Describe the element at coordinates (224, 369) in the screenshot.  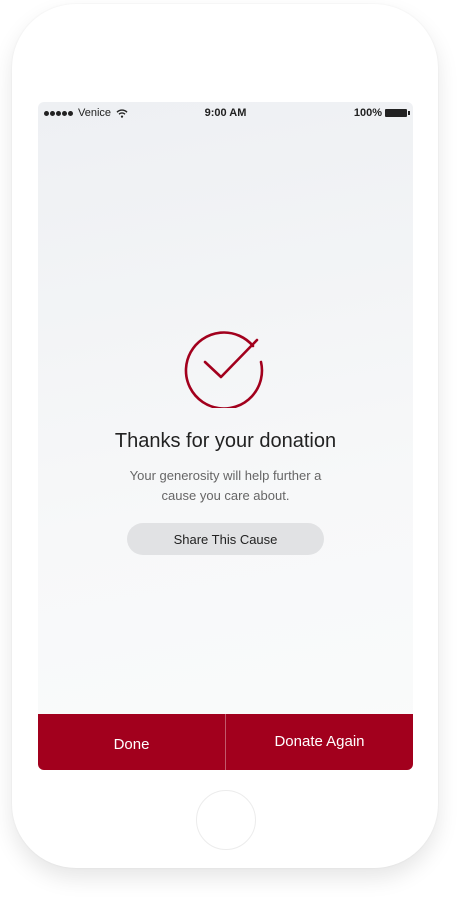
I see `checkmark-circle-icon` at that location.